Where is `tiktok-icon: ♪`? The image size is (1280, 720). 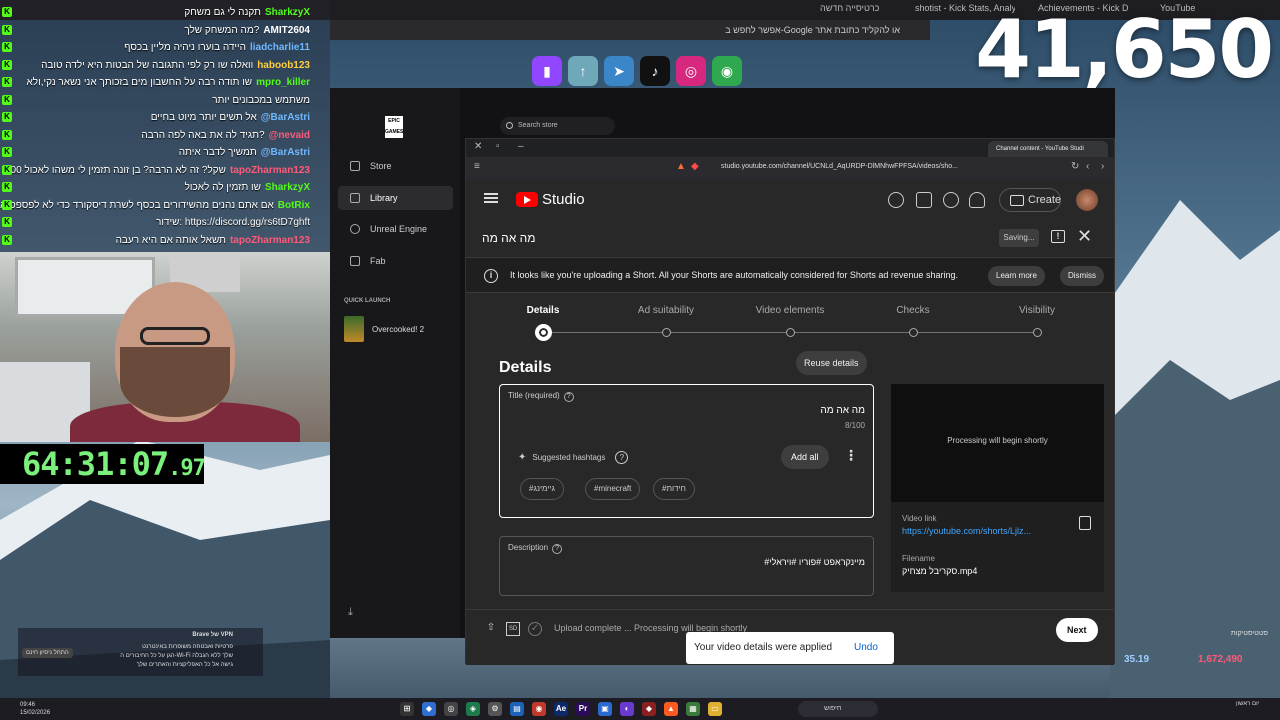
tiktok-icon: ♪ is located at coordinates (655, 71).